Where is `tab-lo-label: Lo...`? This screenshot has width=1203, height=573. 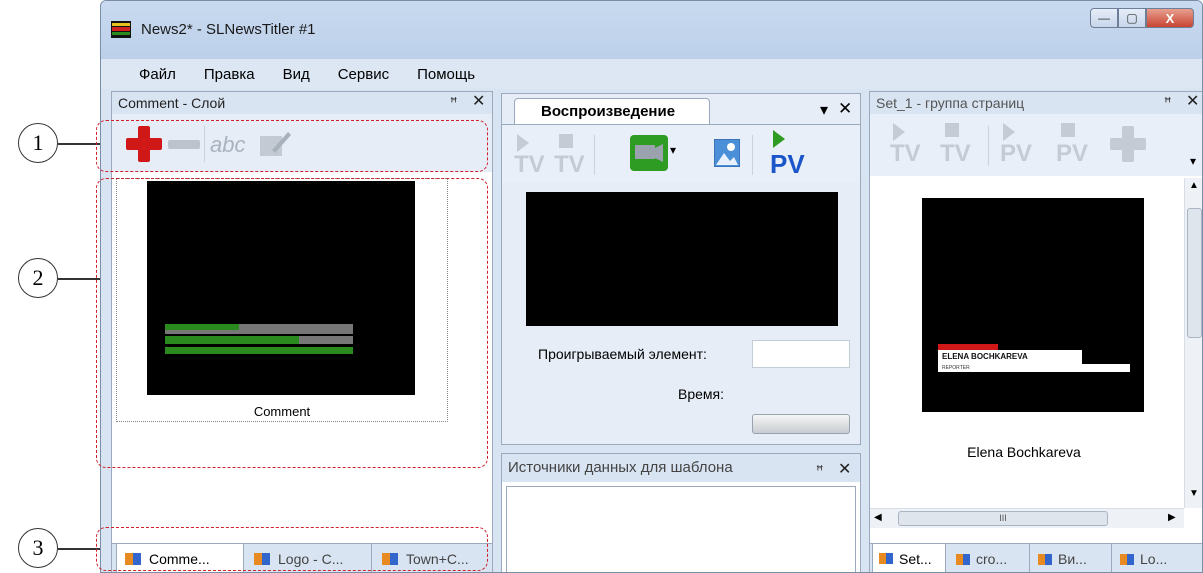
tab-lo-label: Lo... is located at coordinates (1154, 559).